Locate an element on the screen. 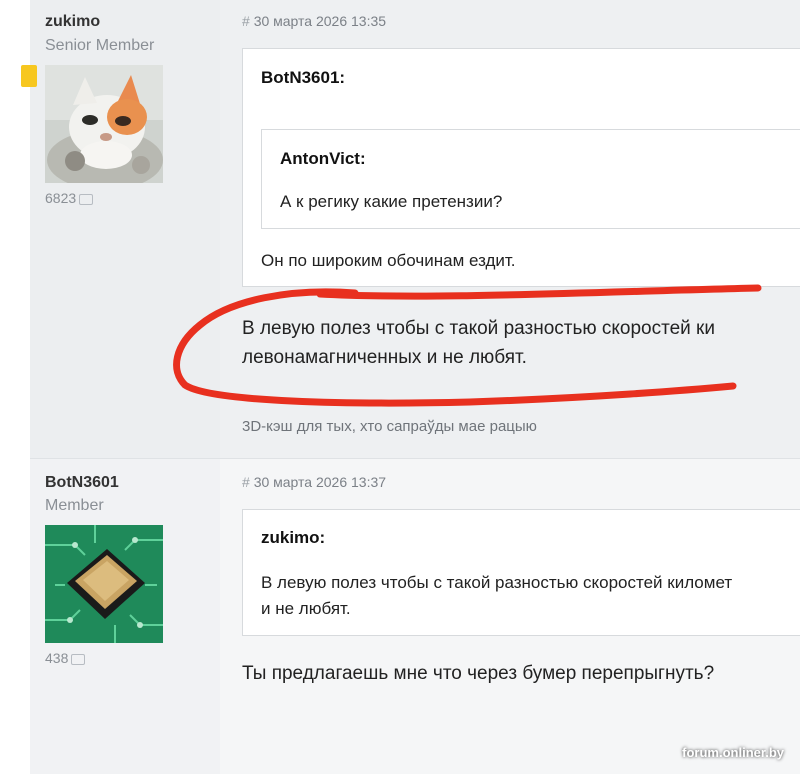  site-watermark: forum.onliner.by is located at coordinates (733, 752).